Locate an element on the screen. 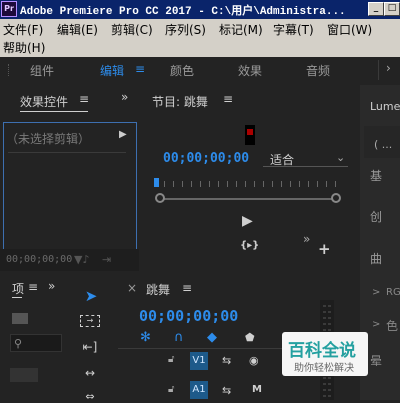 This screenshot has height=403, width=400. razor-tool-icon: ↔ is located at coordinates (90, 373).